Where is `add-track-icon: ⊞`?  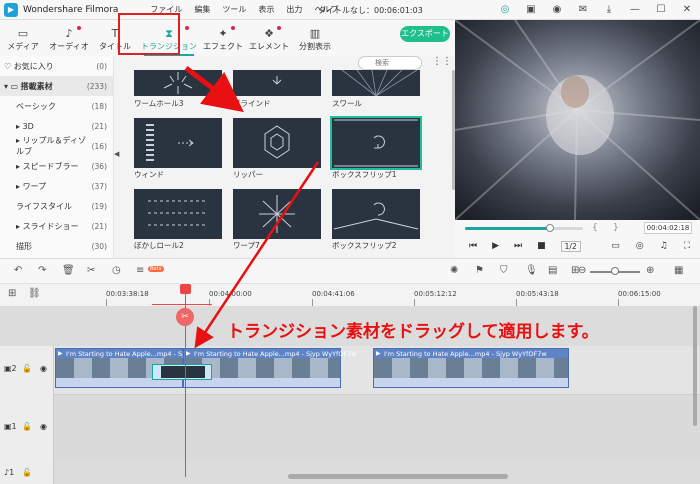
add-track-icon: ⊞ is located at coordinates (12, 293).